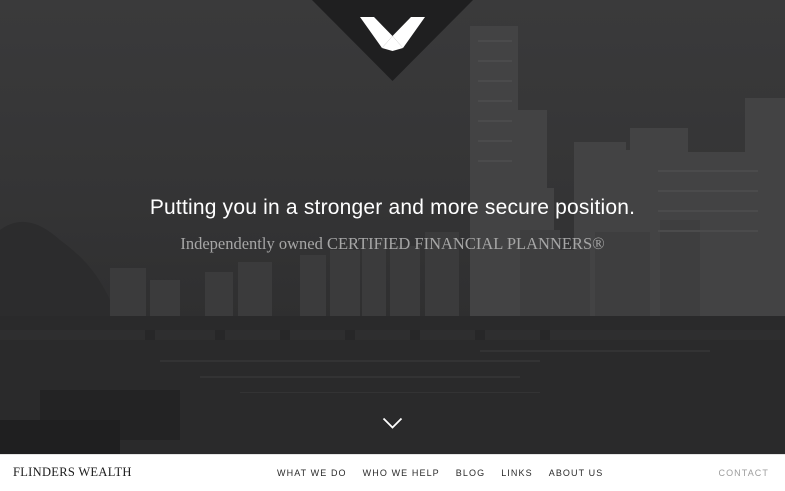  What do you see at coordinates (72, 472) in the screenshot?
I see `brand-wordmark: FLINDERS WEALTH` at bounding box center [72, 472].